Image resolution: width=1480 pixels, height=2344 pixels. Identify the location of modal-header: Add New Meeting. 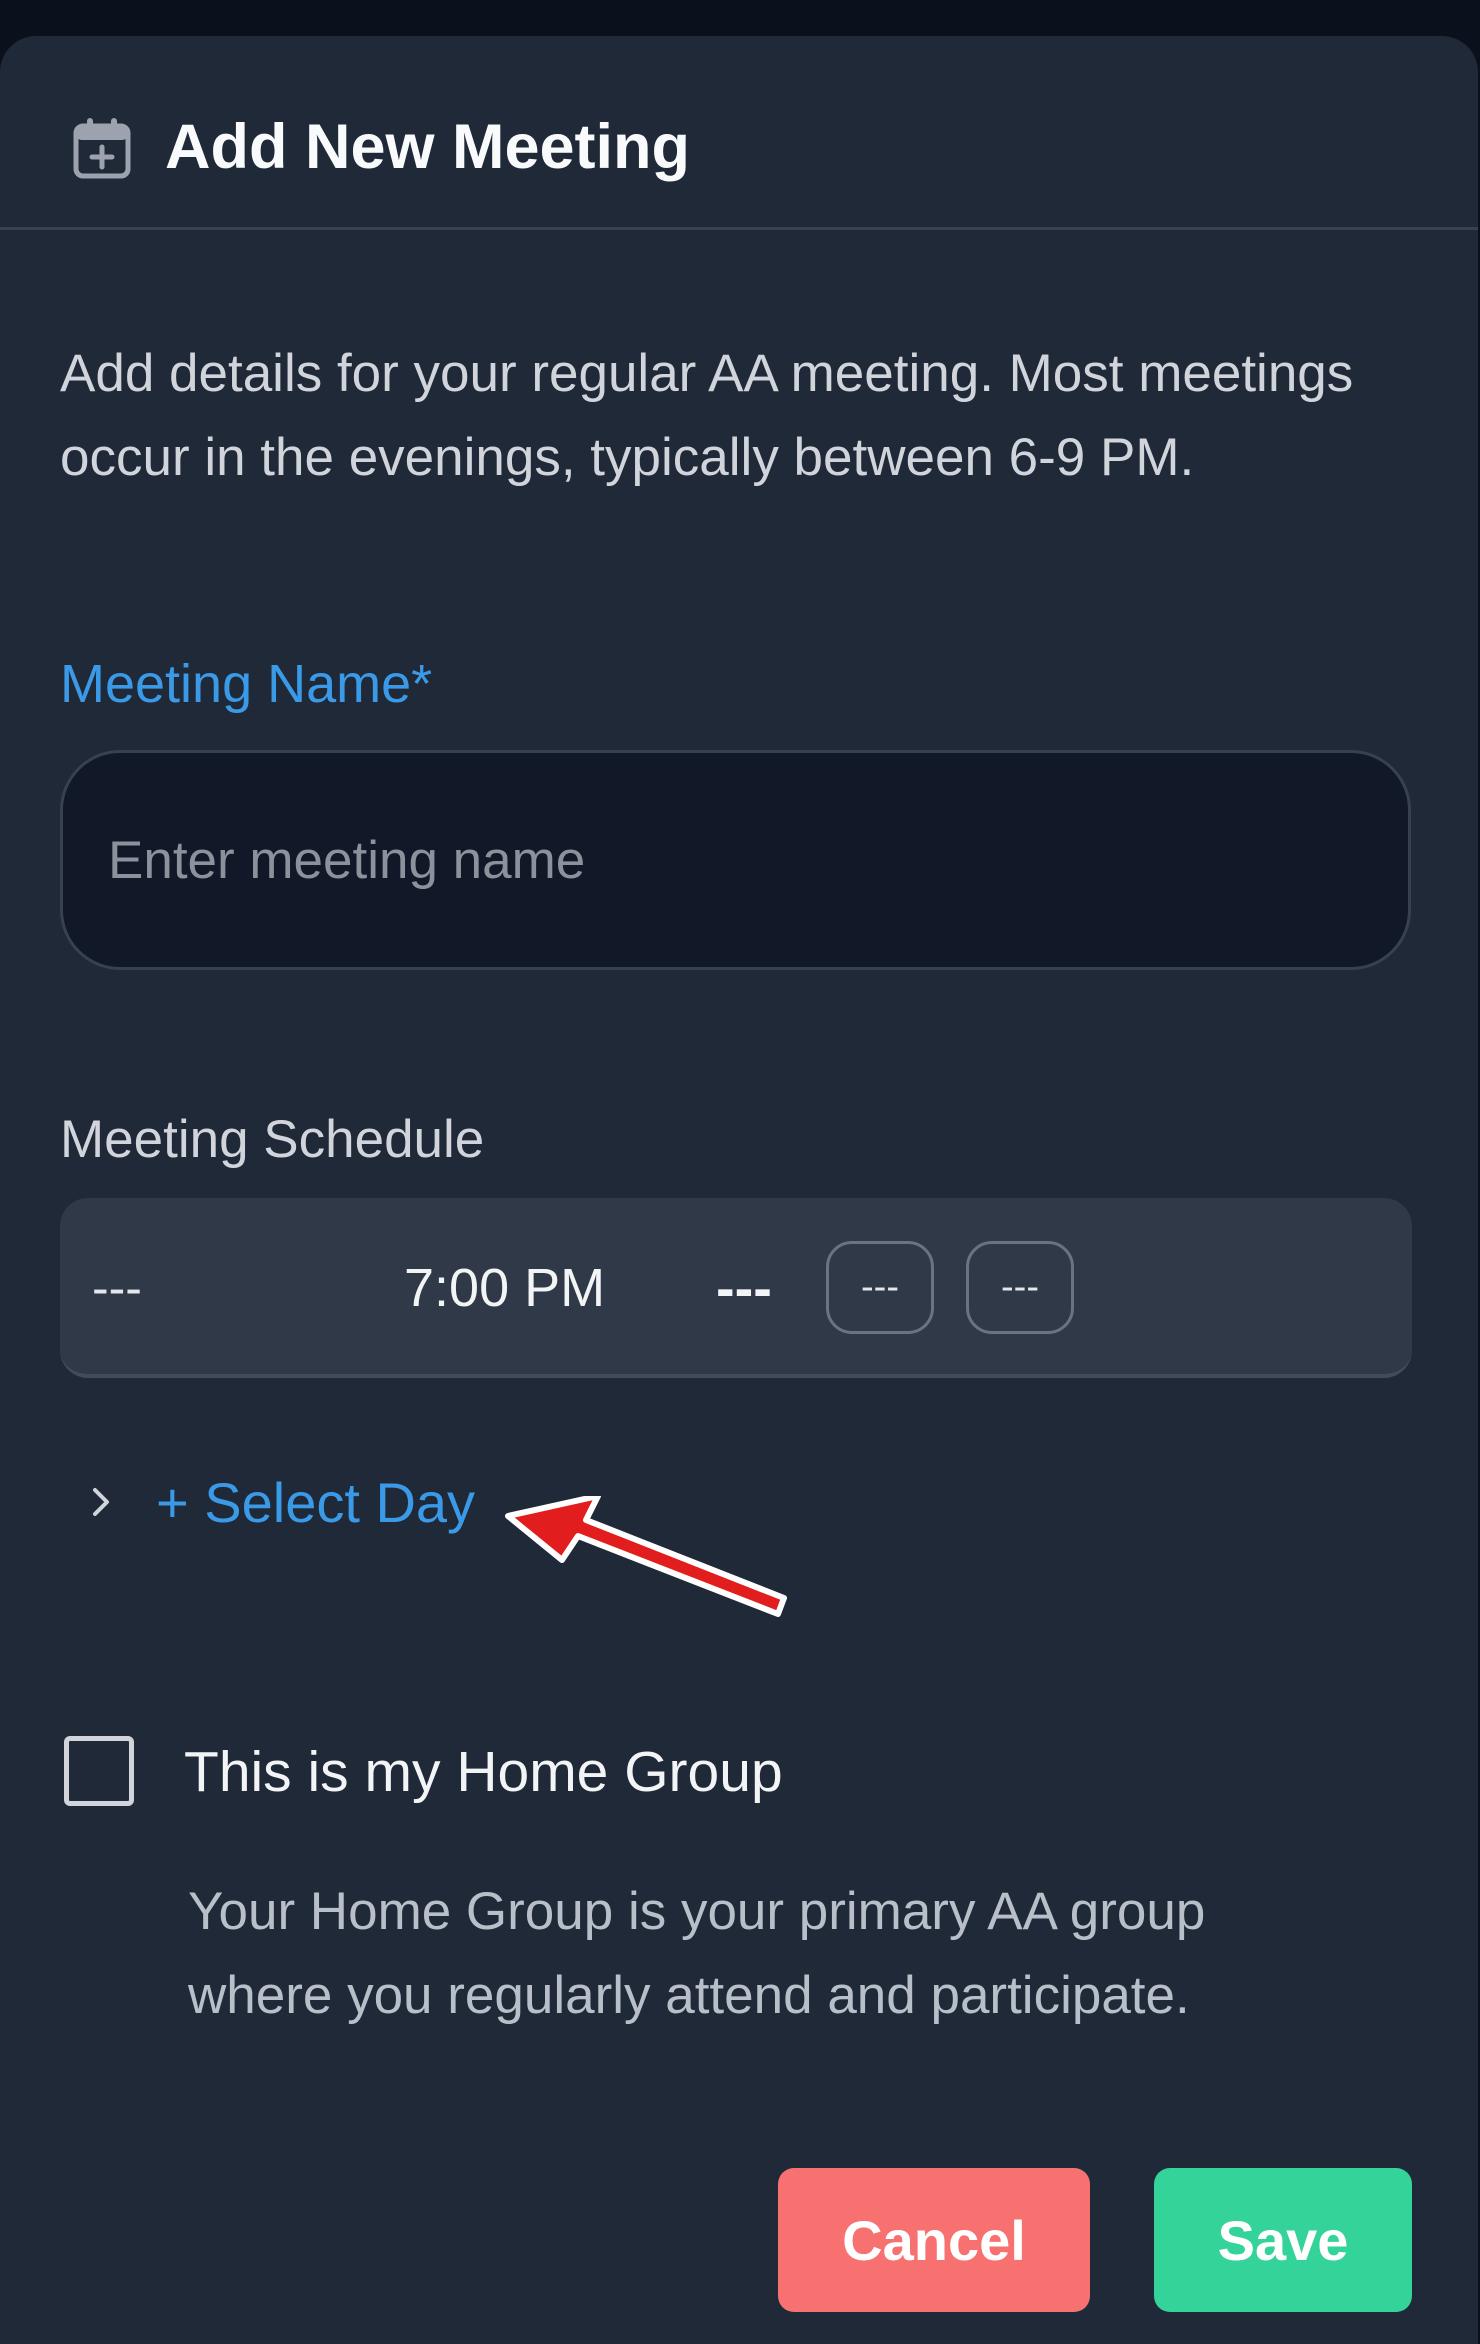
(739, 133).